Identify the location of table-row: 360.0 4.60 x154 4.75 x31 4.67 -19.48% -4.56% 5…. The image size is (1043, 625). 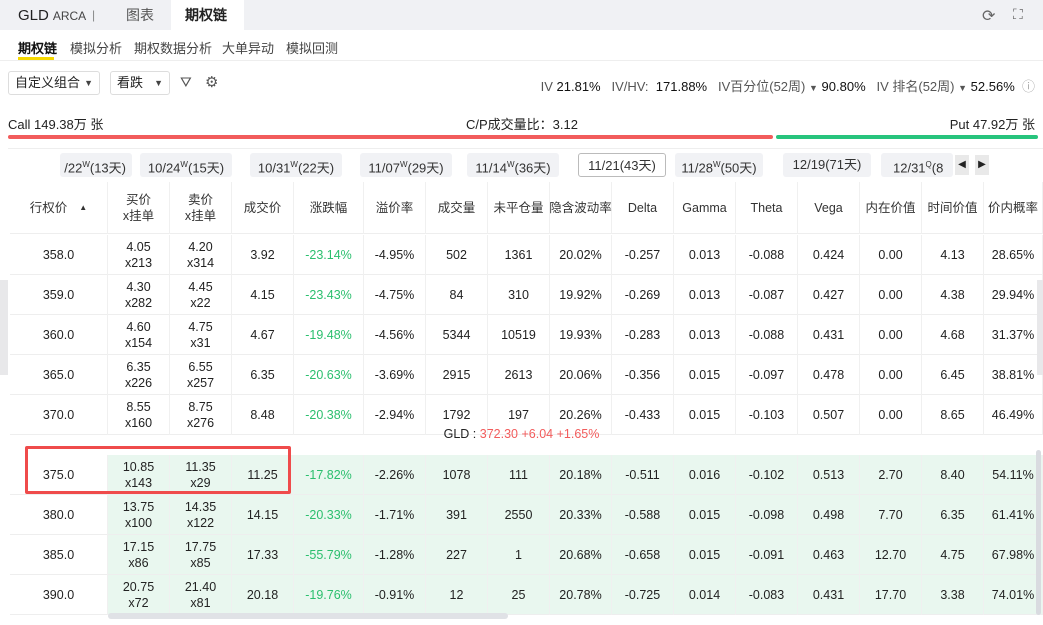
(526, 335).